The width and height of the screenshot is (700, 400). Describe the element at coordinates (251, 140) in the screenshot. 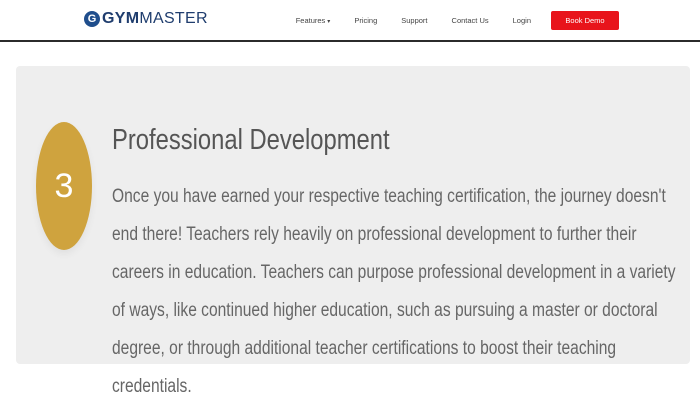

I see `section-title: Professional Development` at that location.